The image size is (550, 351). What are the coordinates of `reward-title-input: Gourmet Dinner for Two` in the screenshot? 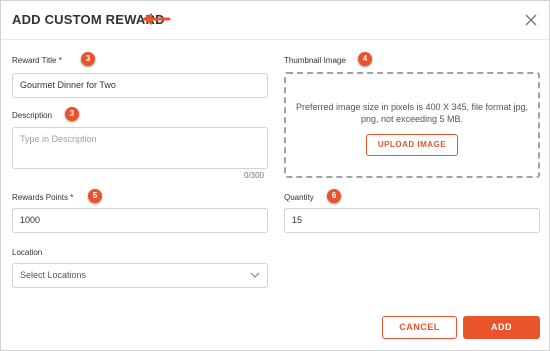 It's located at (140, 85).